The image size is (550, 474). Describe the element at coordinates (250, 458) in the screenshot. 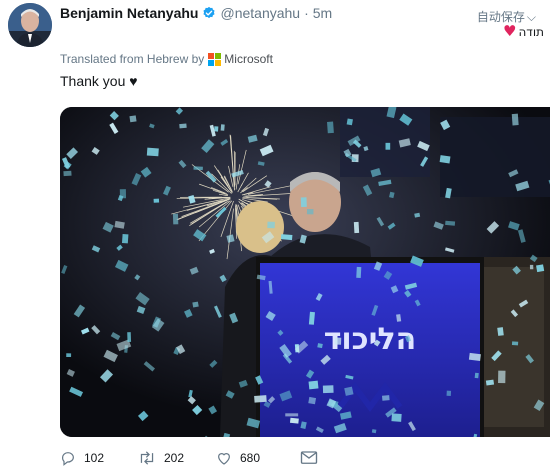

I see `like-count: 680` at that location.